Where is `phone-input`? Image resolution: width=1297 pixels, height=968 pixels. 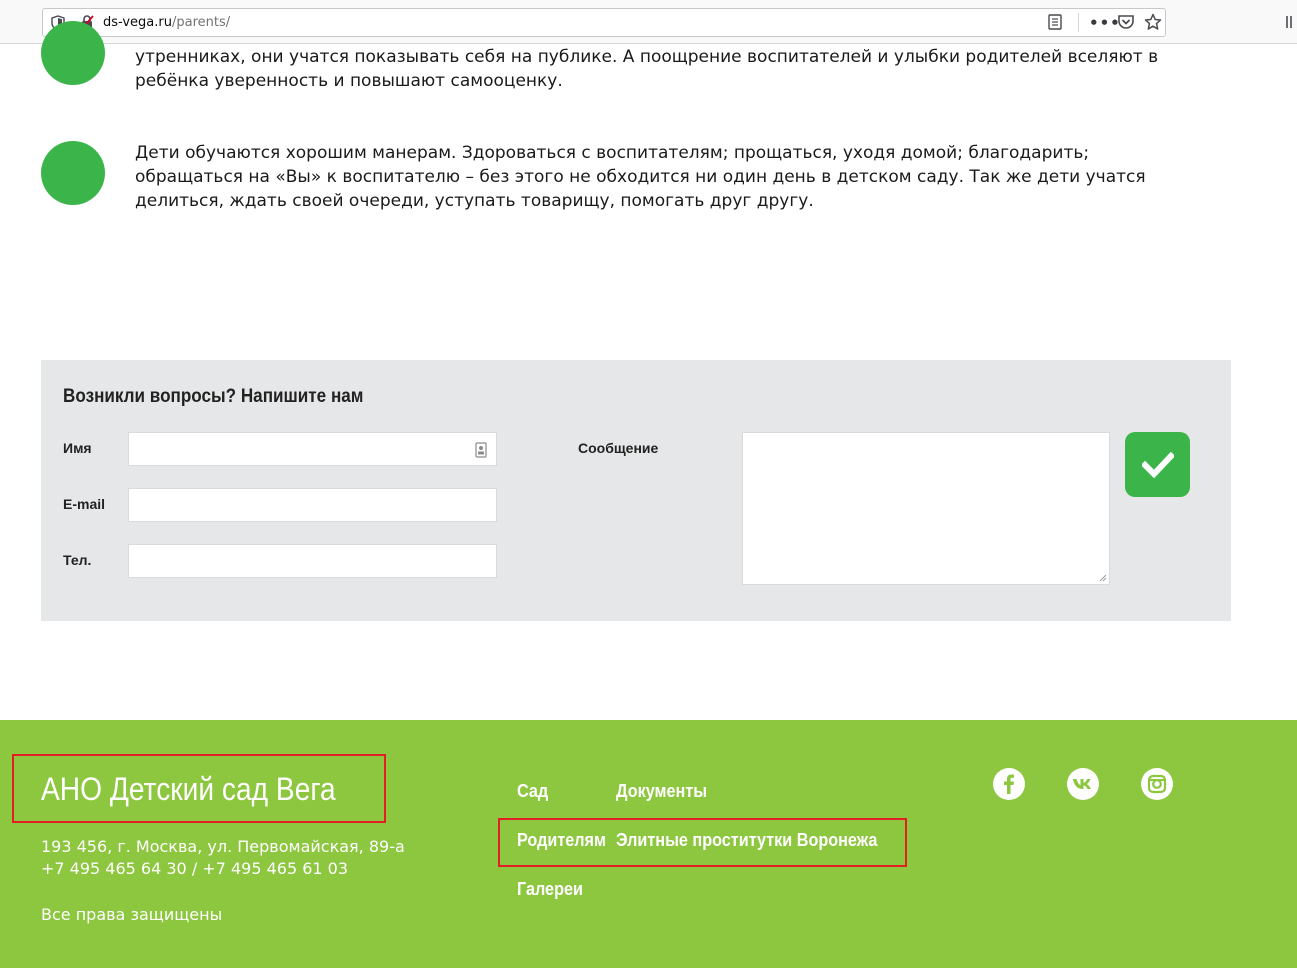 phone-input is located at coordinates (312, 561).